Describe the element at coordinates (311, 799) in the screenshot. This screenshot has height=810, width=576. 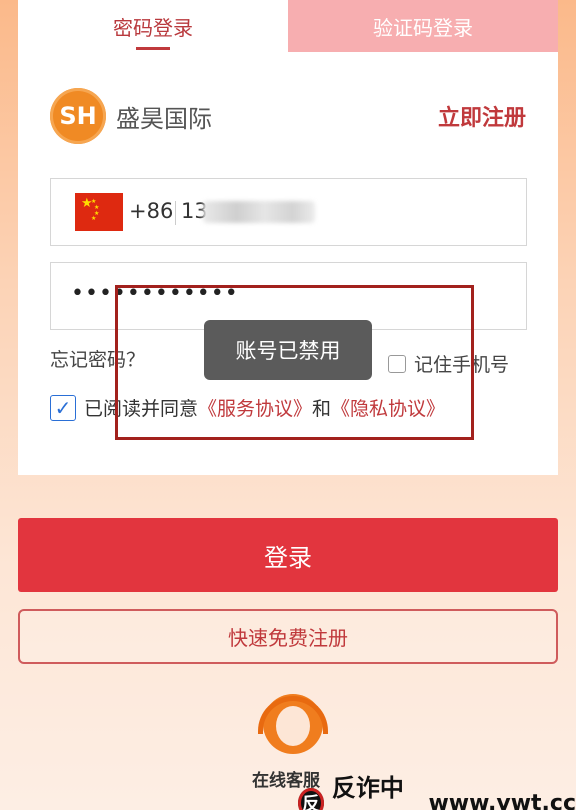
I see `anti-fraud-logo-icon: 反` at that location.